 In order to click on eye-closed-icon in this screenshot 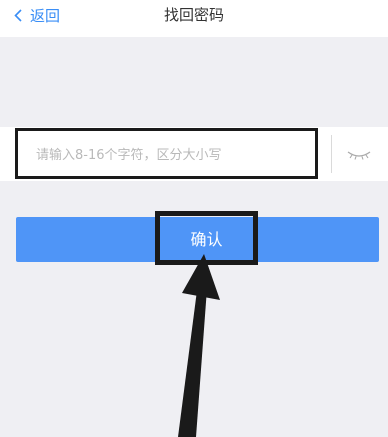, I will do `click(359, 154)`.